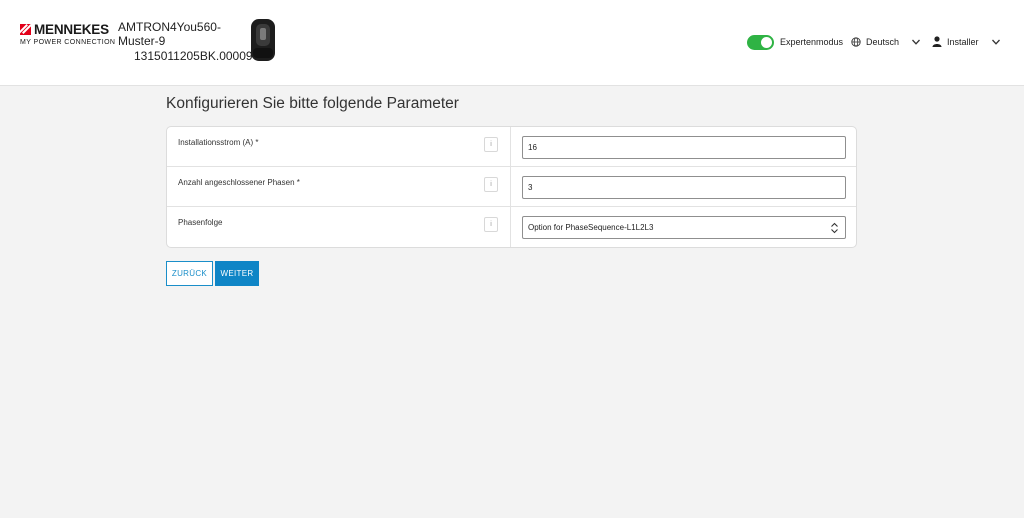  I want to click on wallbox-image, so click(263, 40).